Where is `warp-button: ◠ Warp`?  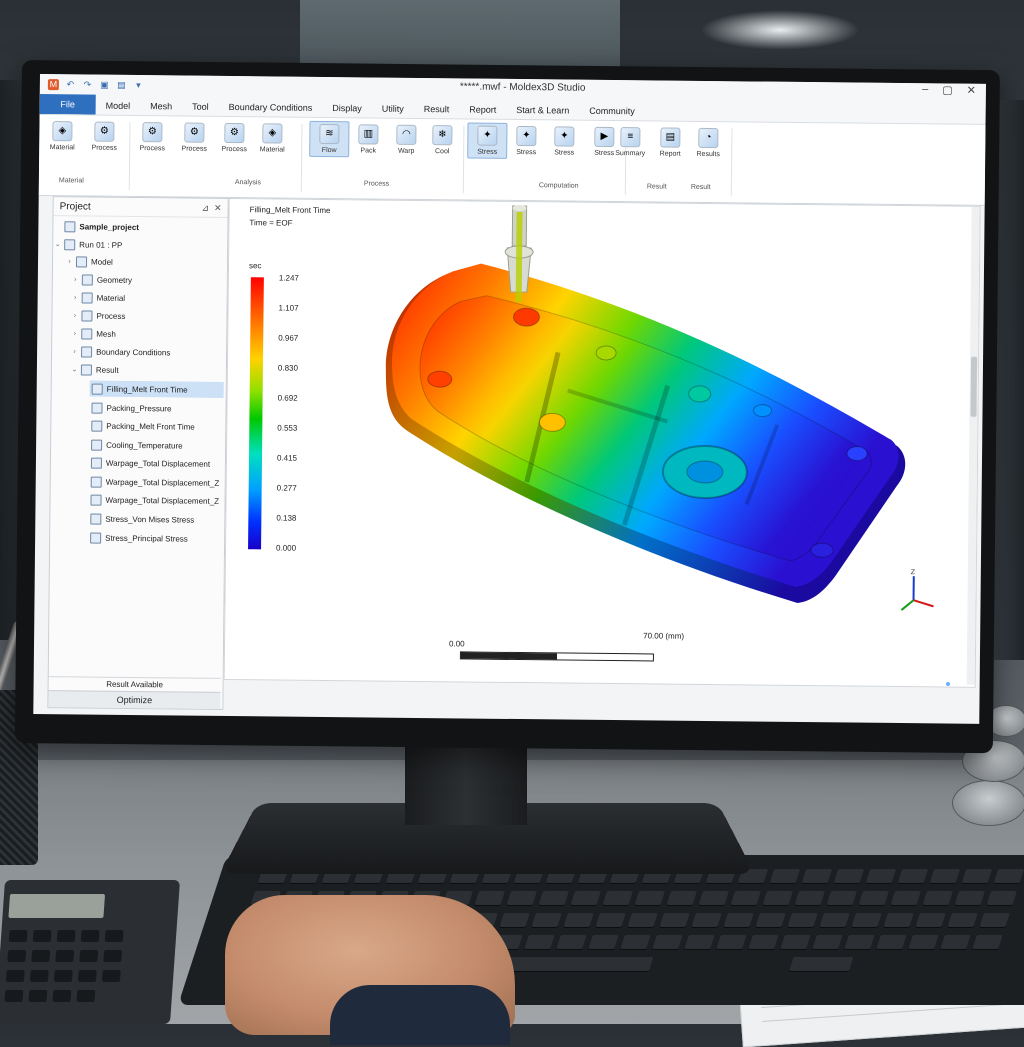 warp-button: ◠ Warp is located at coordinates (406, 140).